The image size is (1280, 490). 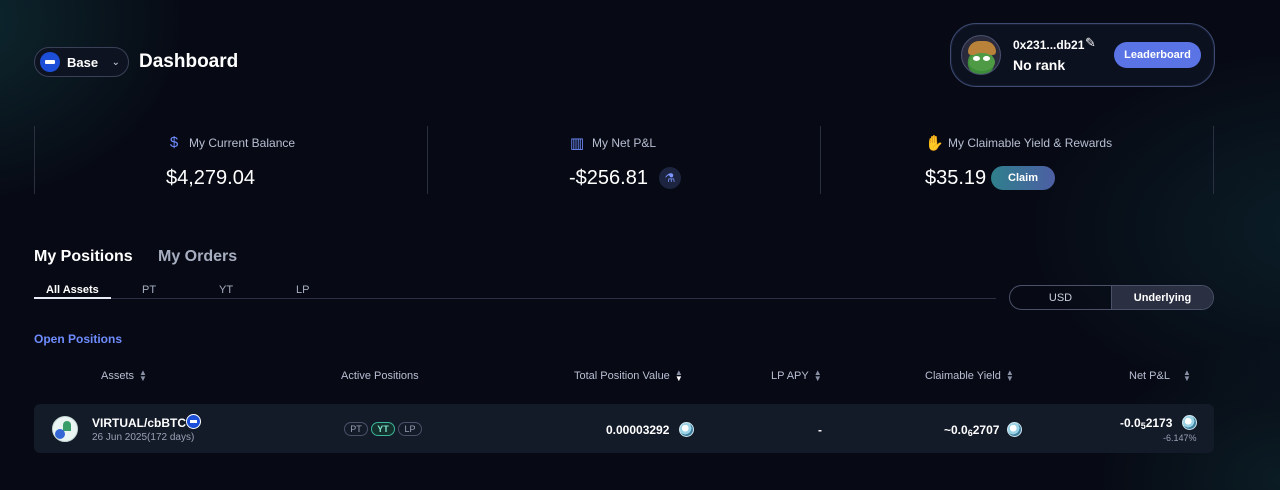 I want to click on subtab-pt: PT, so click(x=149, y=290).